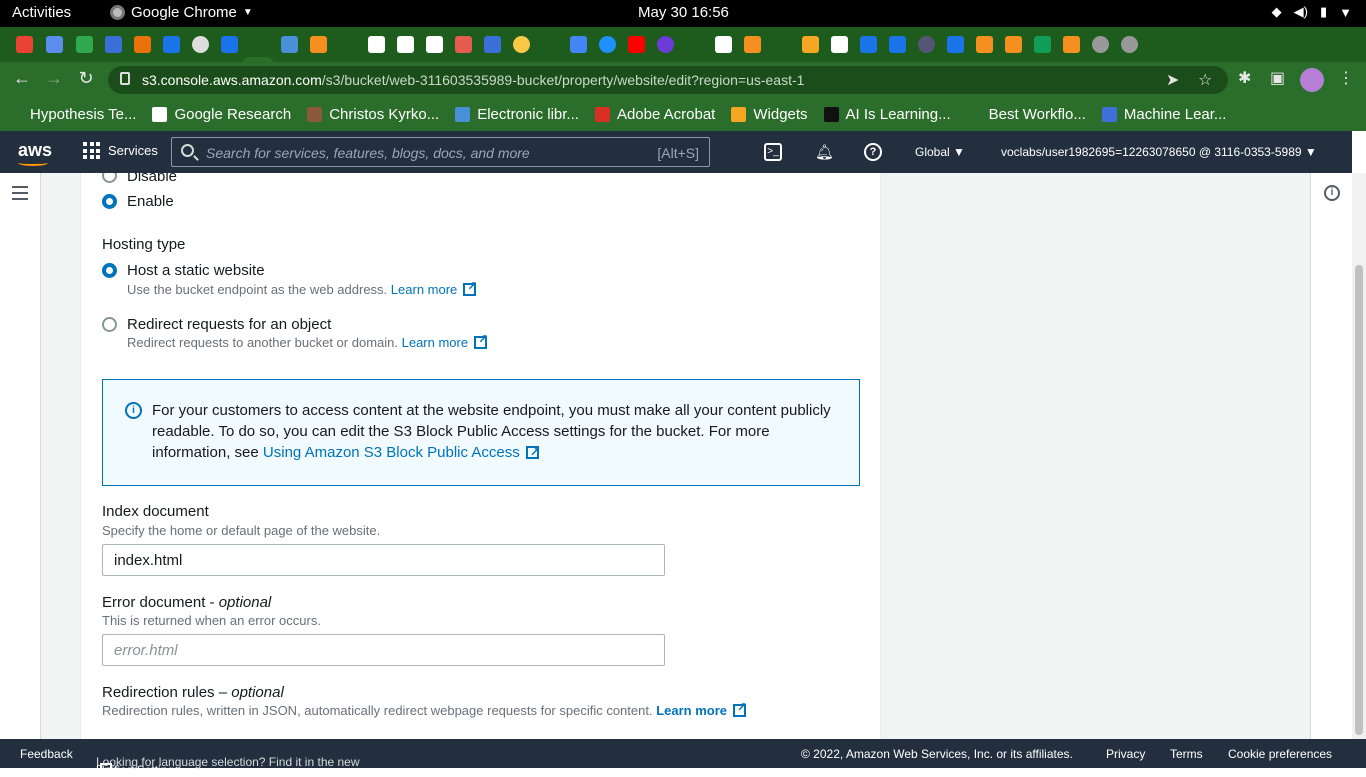  What do you see at coordinates (133, 410) in the screenshot?
I see `info-icon: i` at bounding box center [133, 410].